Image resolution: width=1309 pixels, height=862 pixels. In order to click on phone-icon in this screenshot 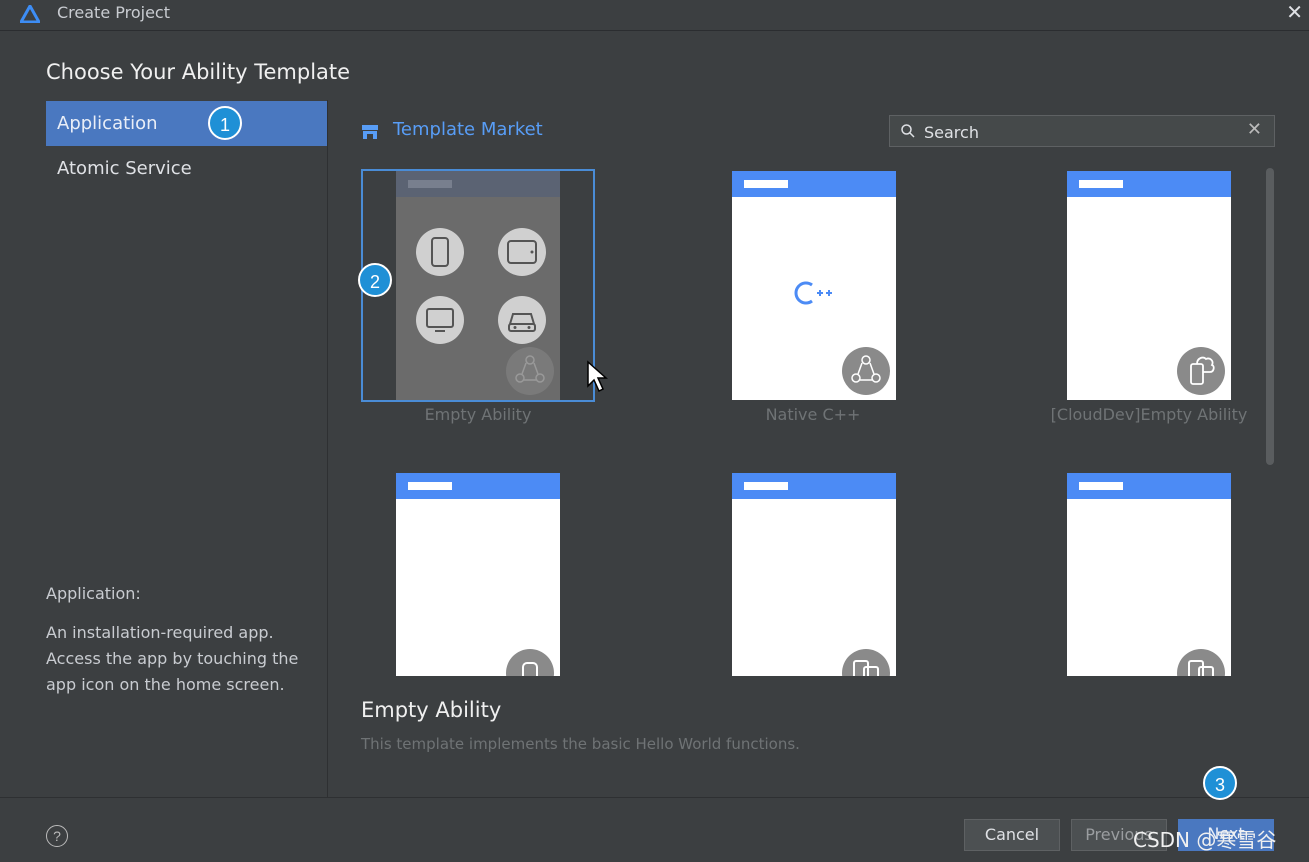, I will do `click(440, 252)`.